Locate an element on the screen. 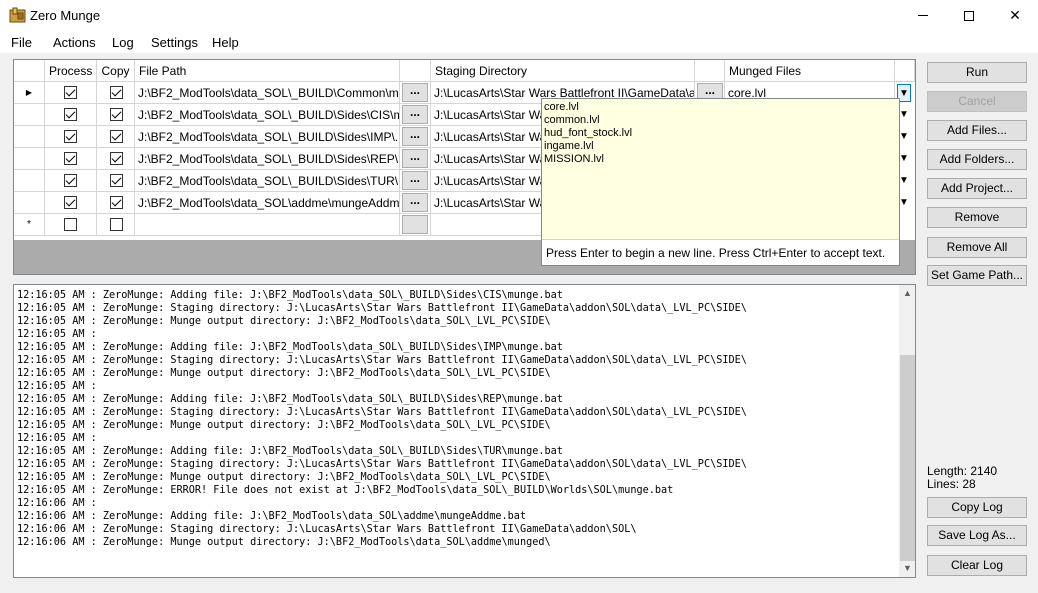 This screenshot has width=1038, height=593. menu-file: File is located at coordinates (21, 42).